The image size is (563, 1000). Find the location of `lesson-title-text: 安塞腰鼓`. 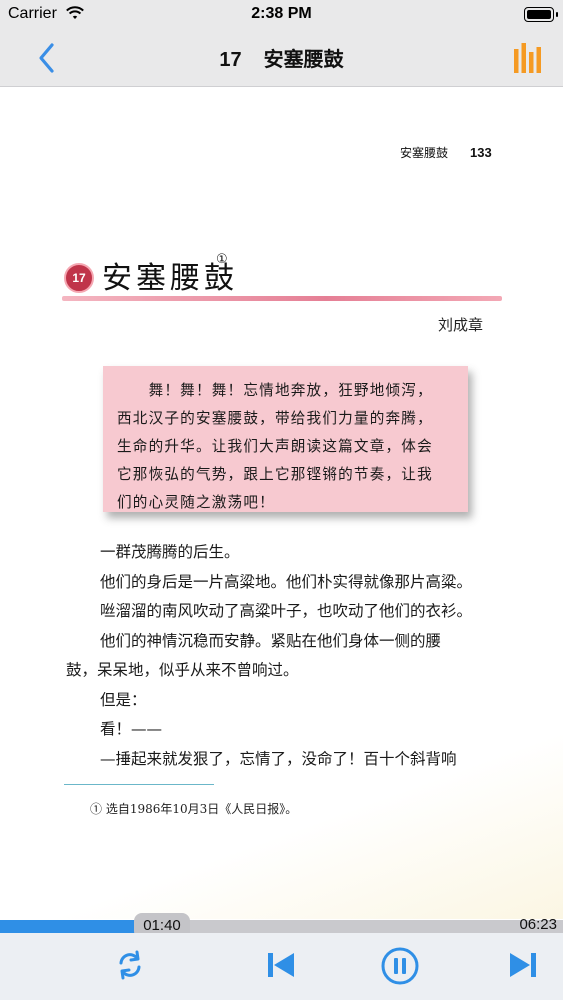

lesson-title-text: 安塞腰鼓 is located at coordinates (303, 59).